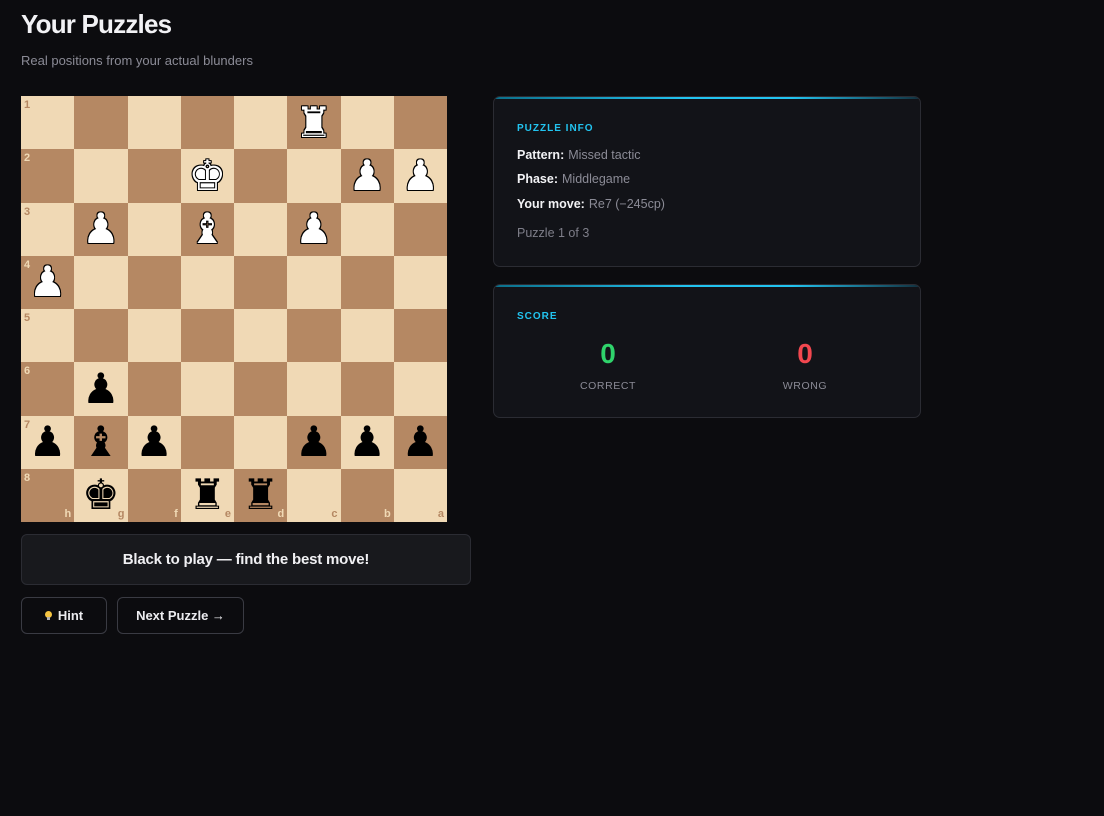  Describe the element at coordinates (70, 615) in the screenshot. I see `hint-button-label: Hint` at that location.